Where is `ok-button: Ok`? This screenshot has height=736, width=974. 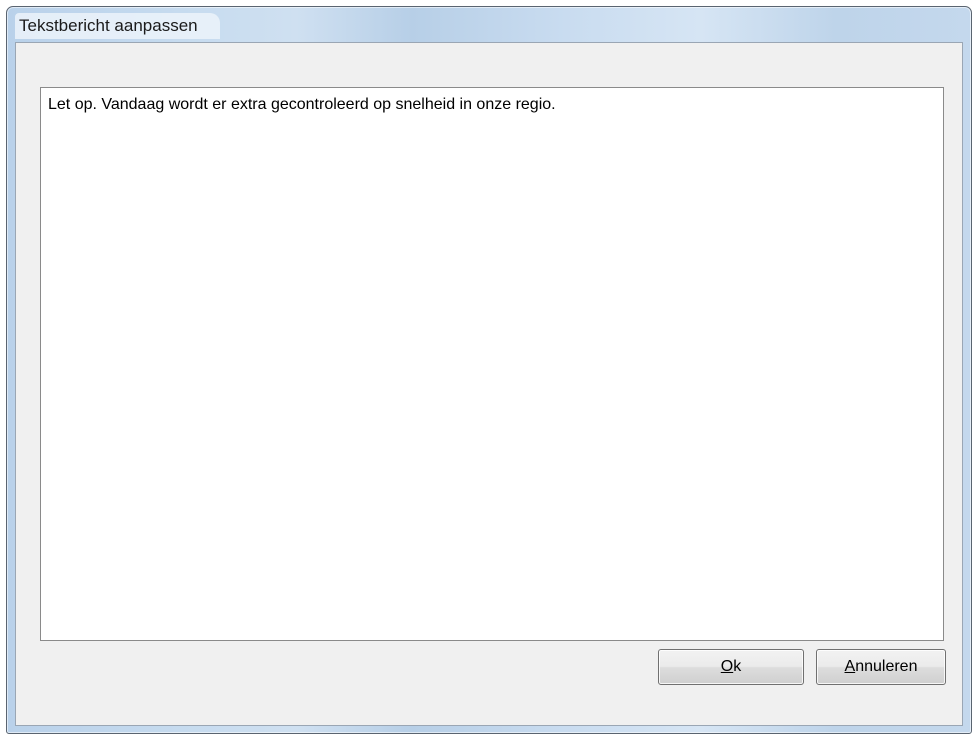 ok-button: Ok is located at coordinates (731, 667).